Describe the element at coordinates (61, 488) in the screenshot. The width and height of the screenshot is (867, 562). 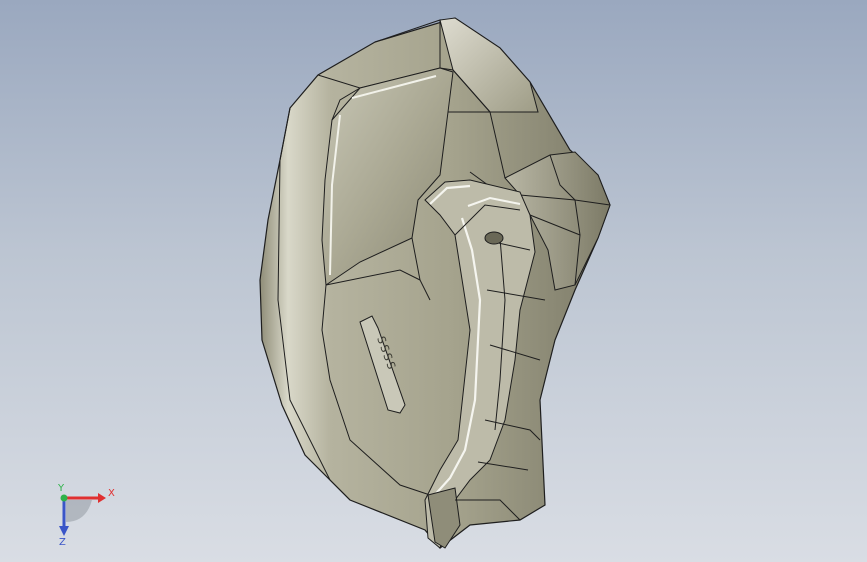
I see `y-axis-label: Y` at that location.